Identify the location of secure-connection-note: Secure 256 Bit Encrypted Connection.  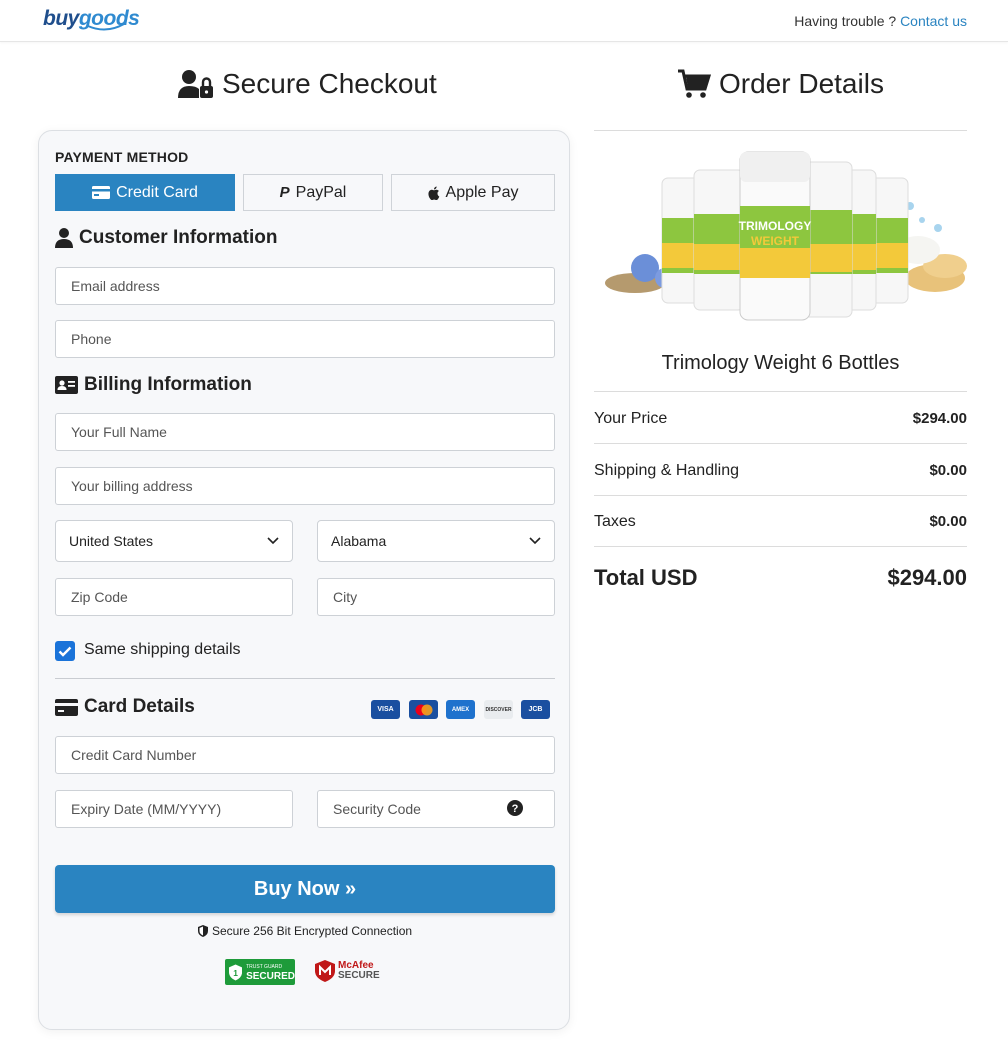
(305, 931).